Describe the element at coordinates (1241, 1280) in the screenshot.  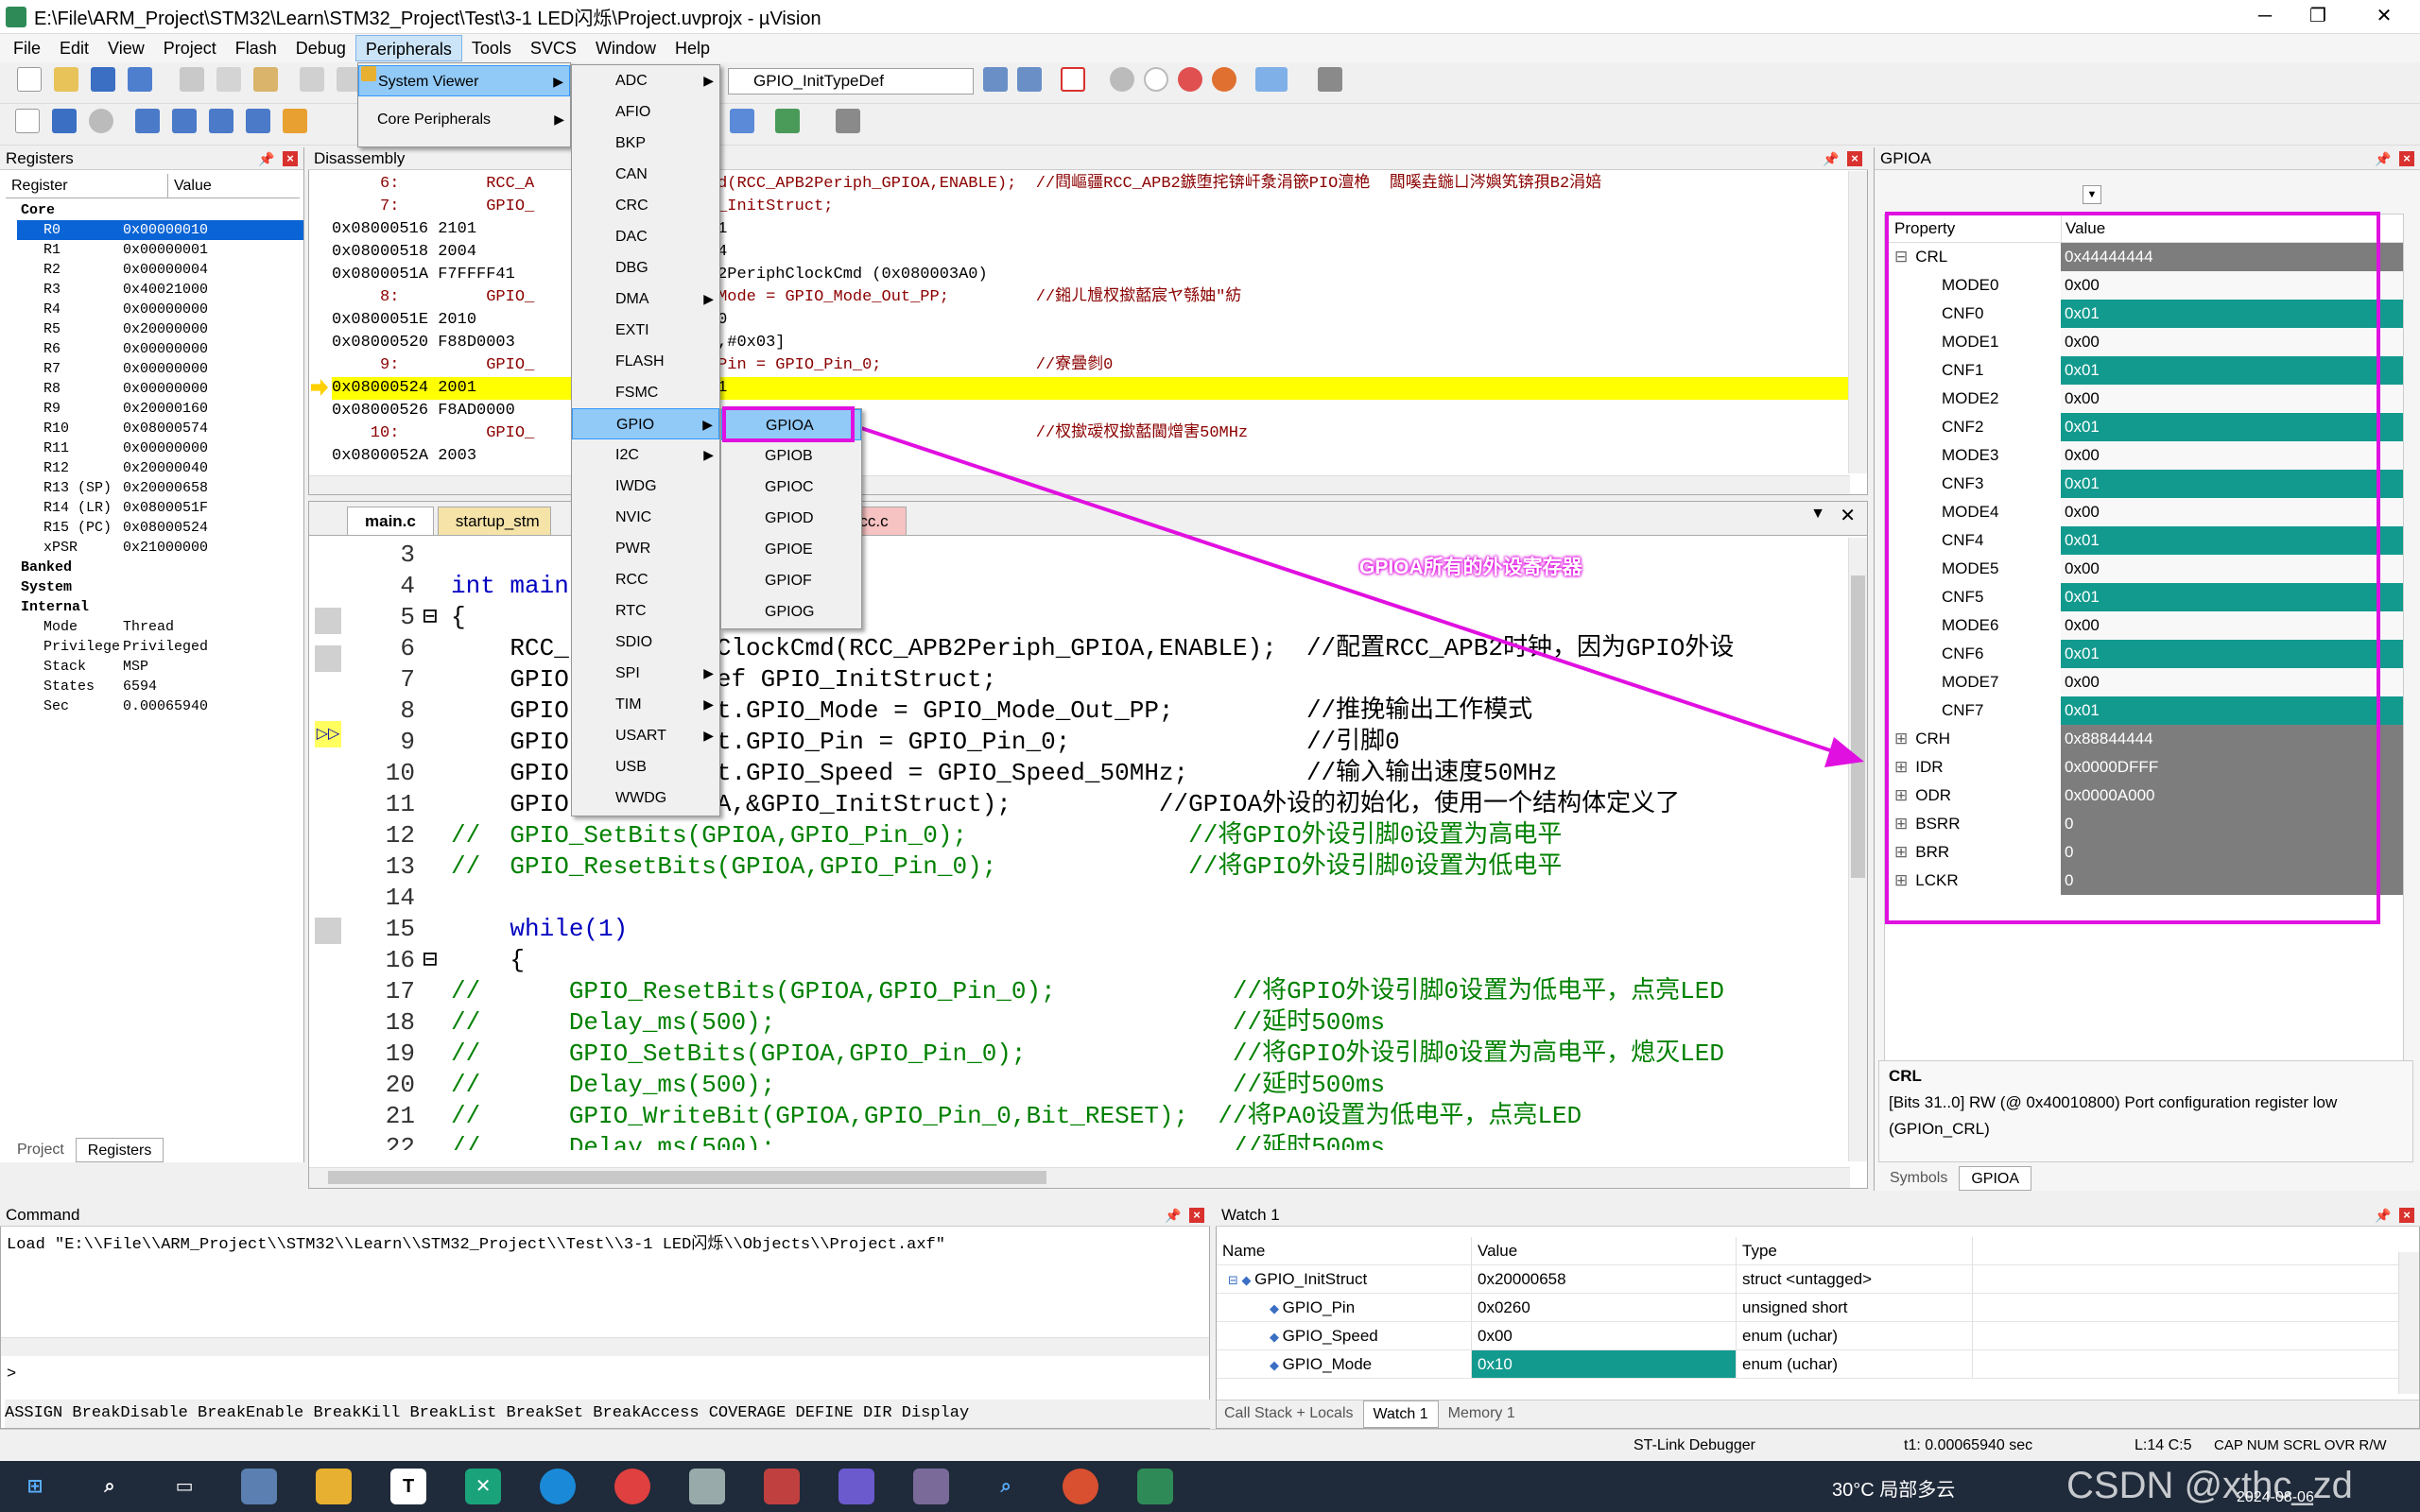
I see `struct-icon: ⊟ ◆` at that location.